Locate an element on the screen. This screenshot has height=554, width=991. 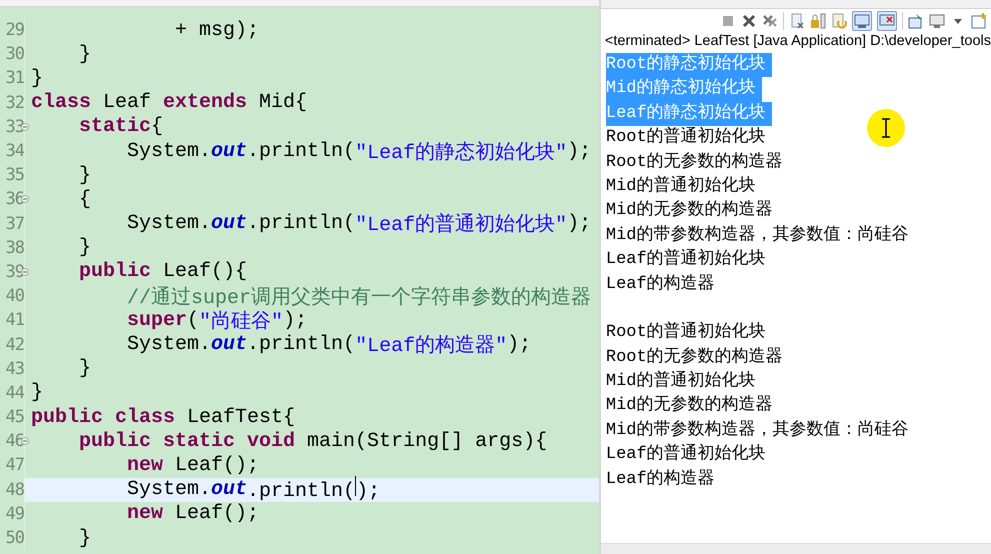
line-number: 35 is located at coordinates (15, 175).